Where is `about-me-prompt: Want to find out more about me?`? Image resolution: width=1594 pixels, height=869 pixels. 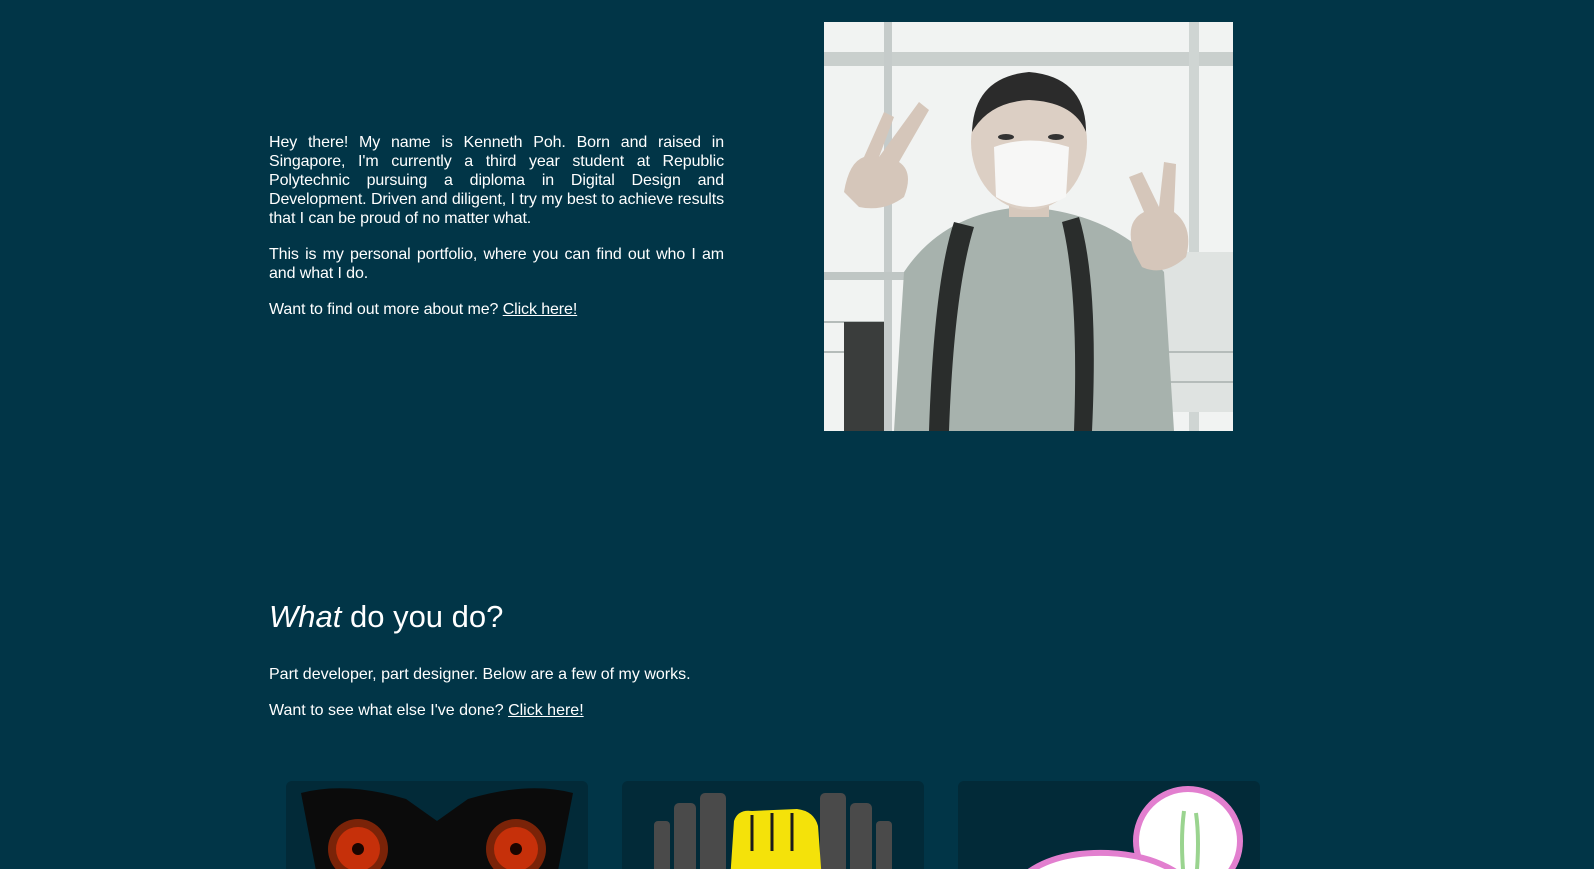
about-me-prompt: Want to find out more about me? is located at coordinates (384, 309).